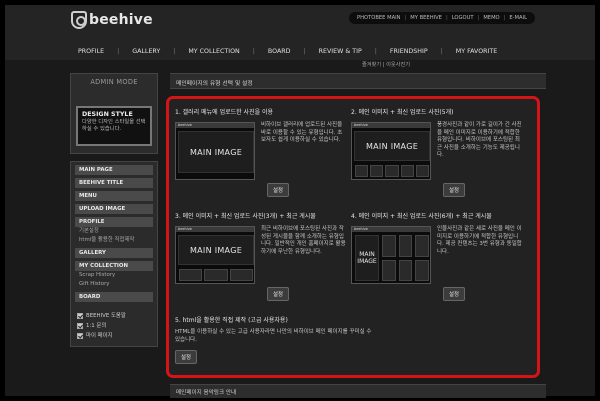  What do you see at coordinates (245, 216) in the screenshot?
I see `option-title: 3. 메인 이미지 + 최신 업로드 사진(3개) + 최근 게시물` at bounding box center [245, 216].